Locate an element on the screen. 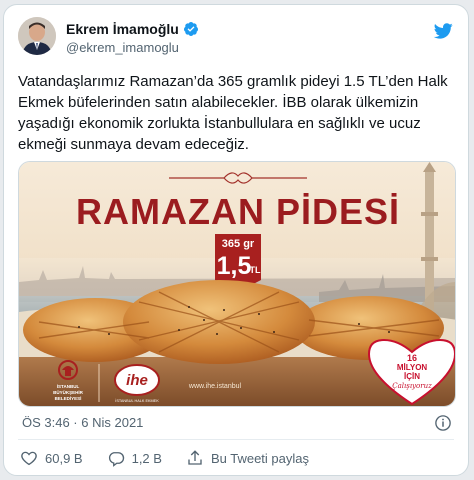  twitter-bird-icon is located at coordinates (443, 31).